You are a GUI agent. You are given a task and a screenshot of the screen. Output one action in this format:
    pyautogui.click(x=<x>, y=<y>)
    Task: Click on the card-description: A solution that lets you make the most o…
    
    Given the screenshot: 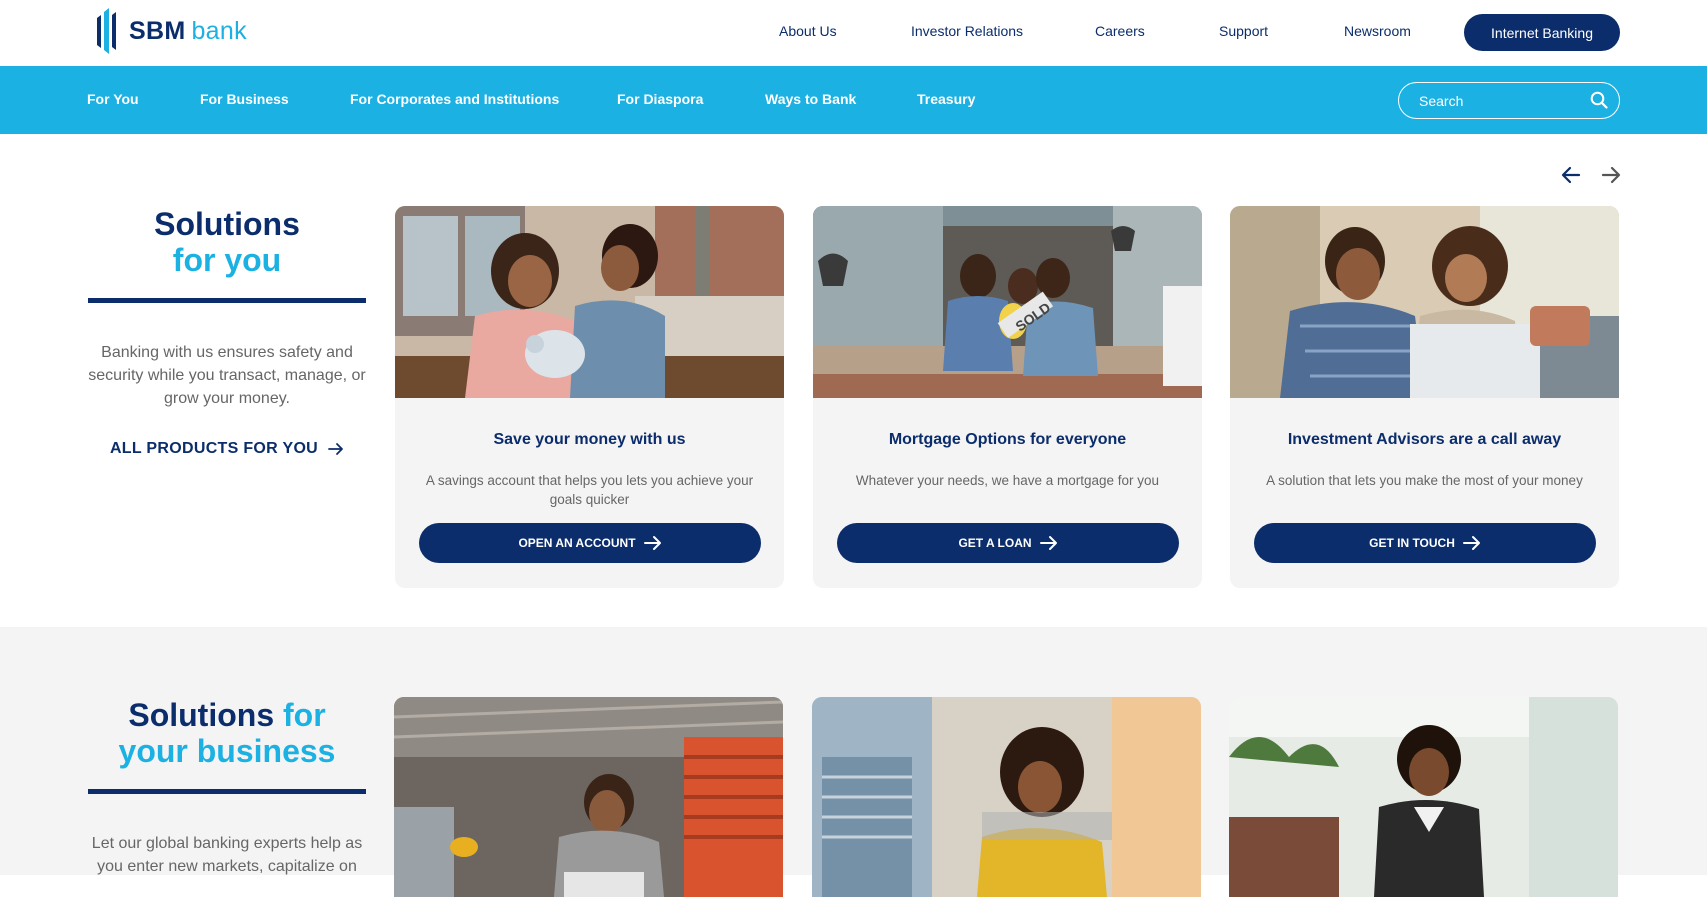 What is the action you would take?
    pyautogui.click(x=1424, y=480)
    